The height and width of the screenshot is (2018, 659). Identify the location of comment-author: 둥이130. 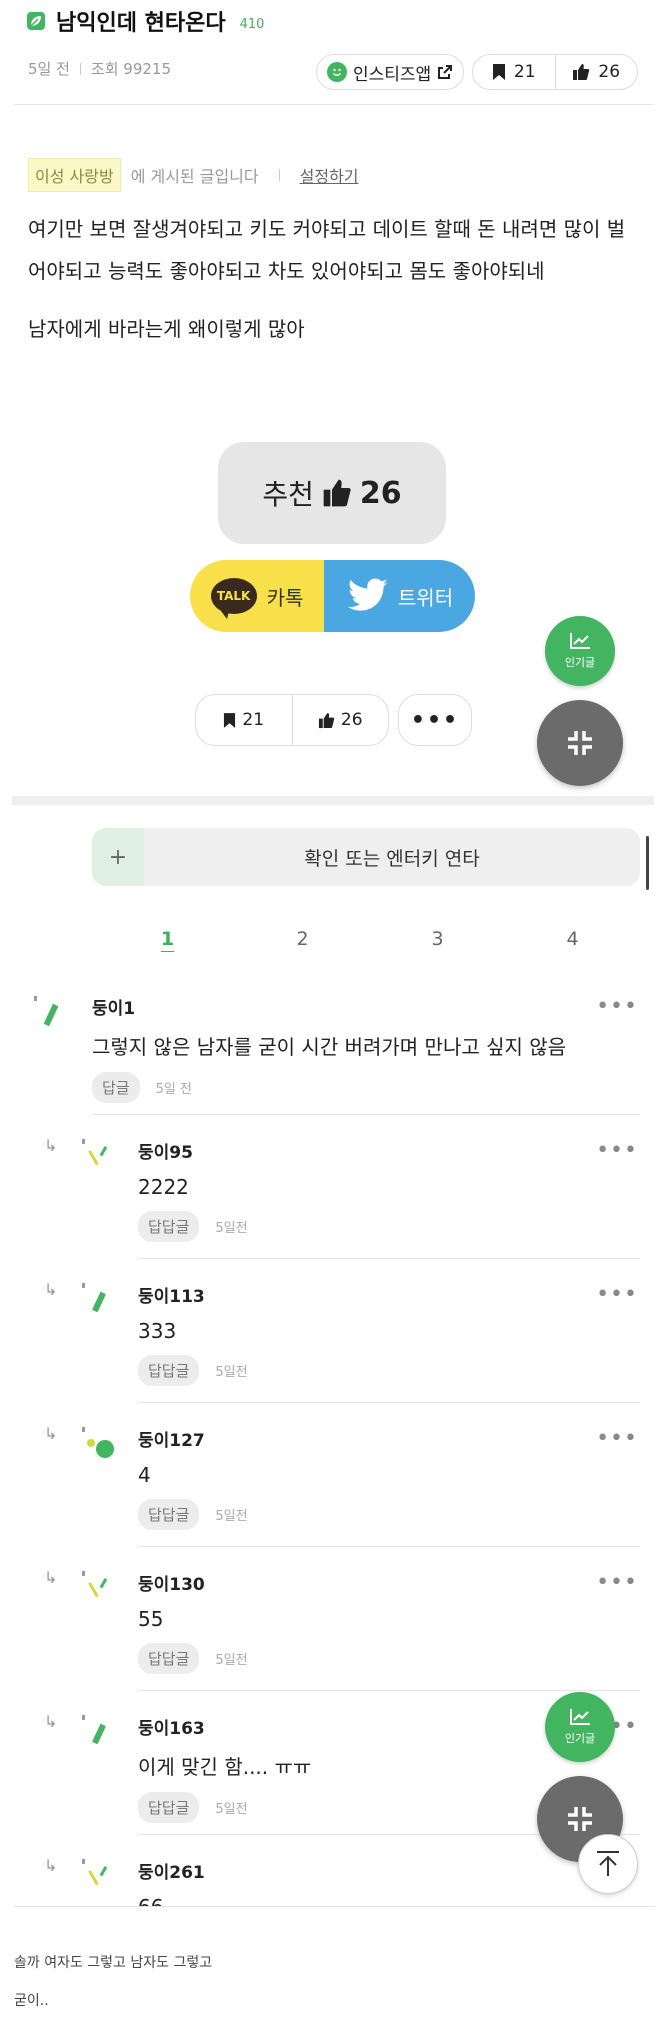
(171, 1585).